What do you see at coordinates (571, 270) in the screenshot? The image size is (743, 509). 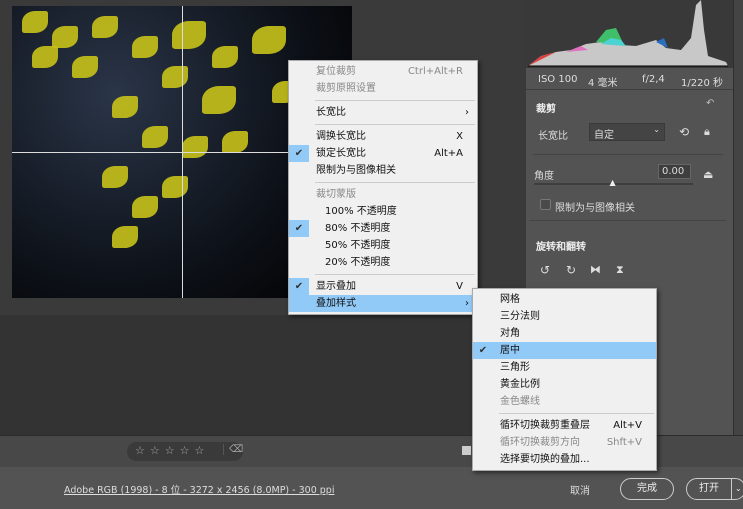 I see `rotate-right-icon: ↻` at bounding box center [571, 270].